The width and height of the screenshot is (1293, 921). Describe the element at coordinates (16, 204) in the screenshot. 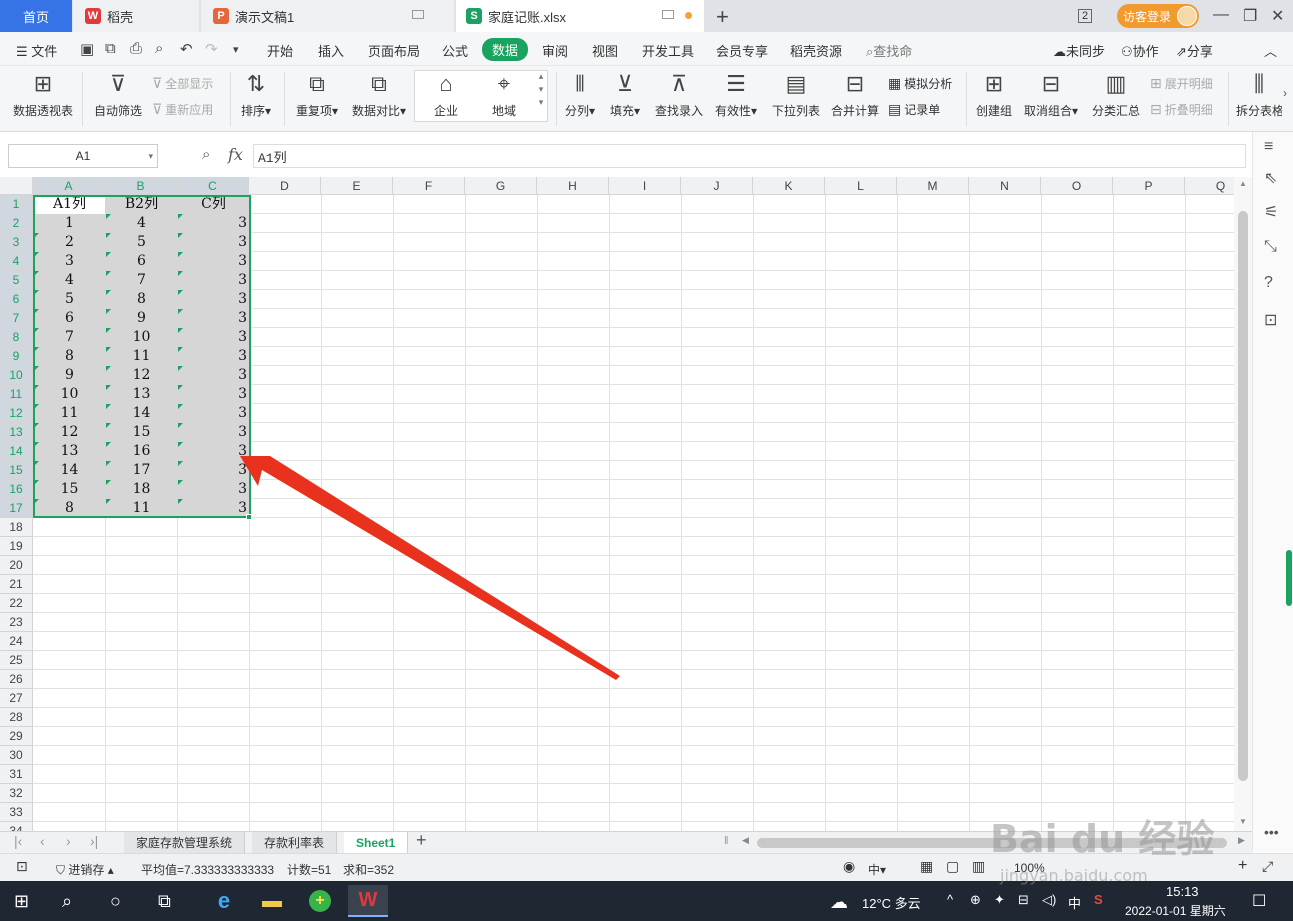

I see `row-header-1: 1` at that location.